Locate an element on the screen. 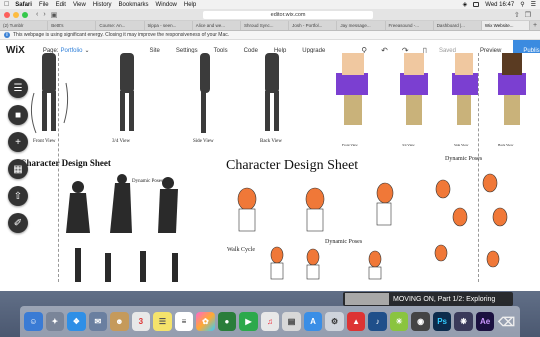  calendar-icon: 3 is located at coordinates (141, 321).